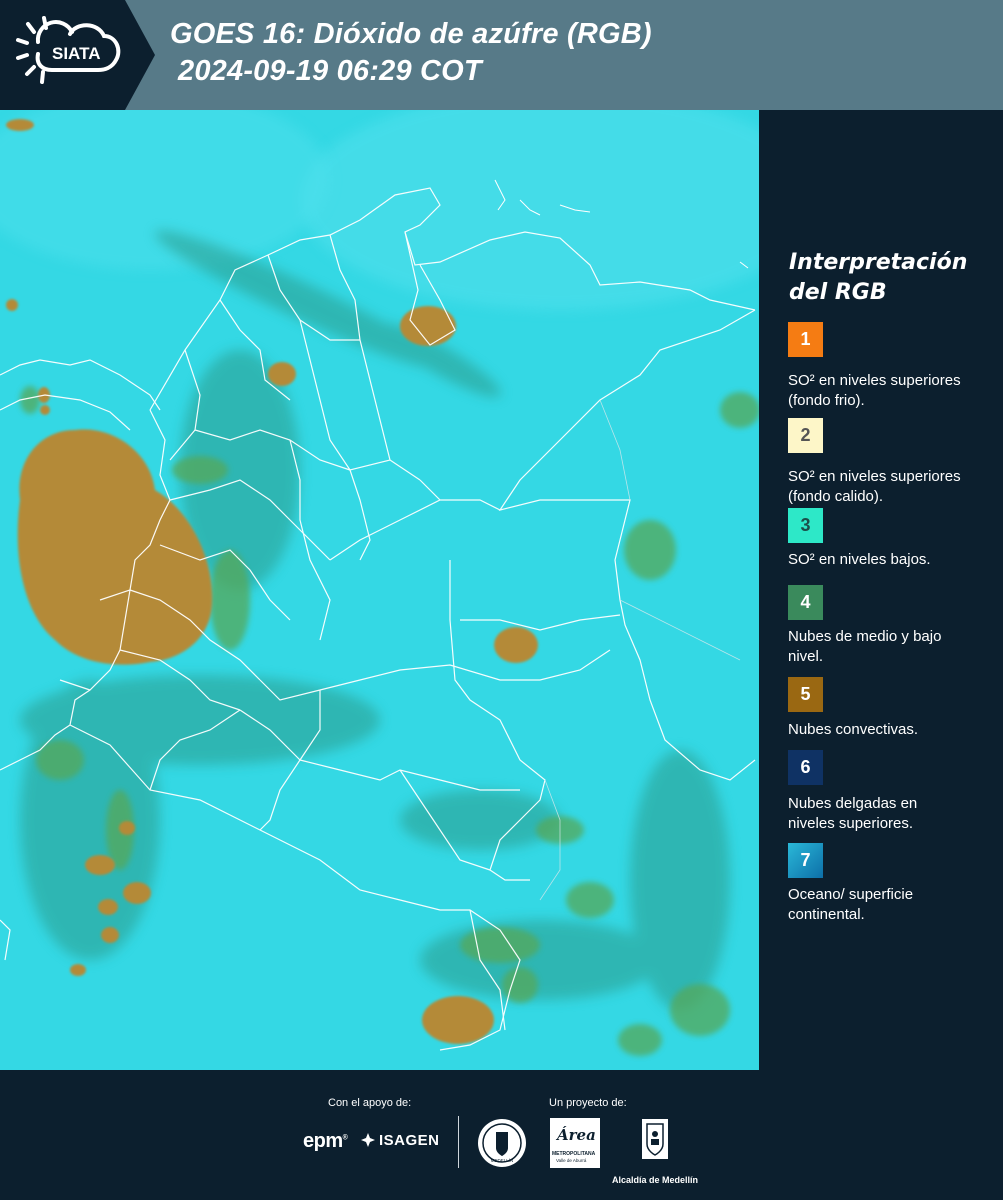 This screenshot has width=1003, height=1200. What do you see at coordinates (330, 71) in the screenshot?
I see `title-line-2: 2024-09-19 06:29 COT` at bounding box center [330, 71].